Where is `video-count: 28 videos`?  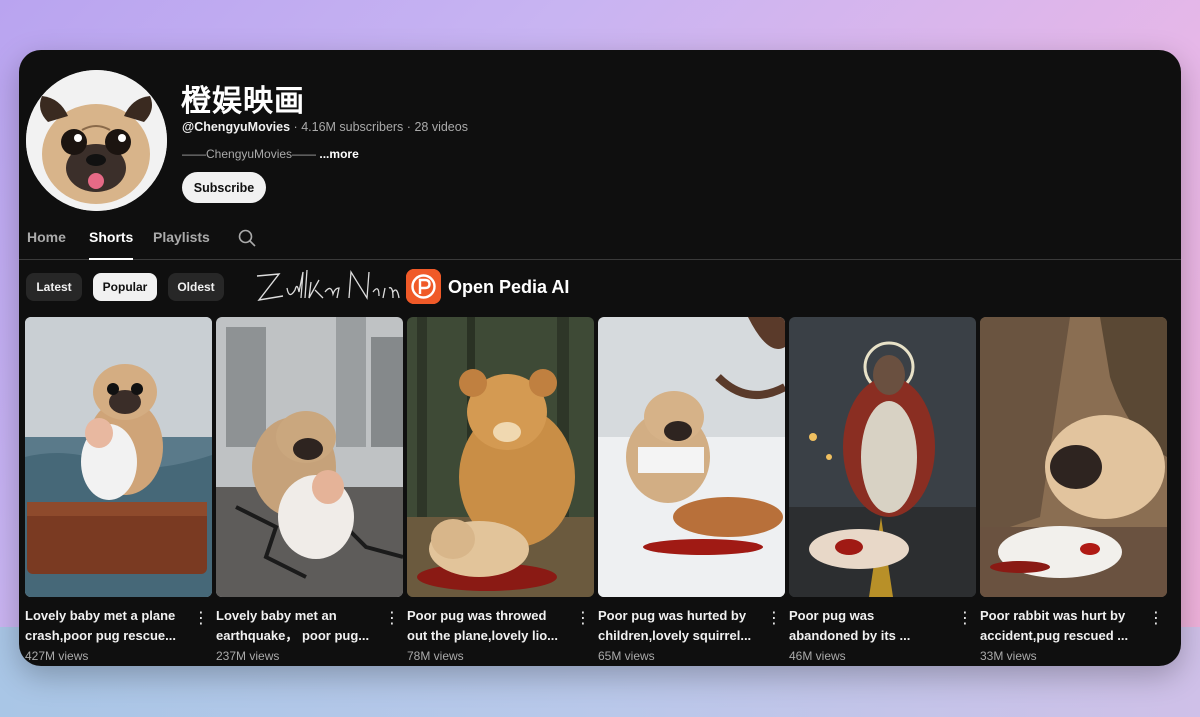
video-count: 28 videos is located at coordinates (441, 127).